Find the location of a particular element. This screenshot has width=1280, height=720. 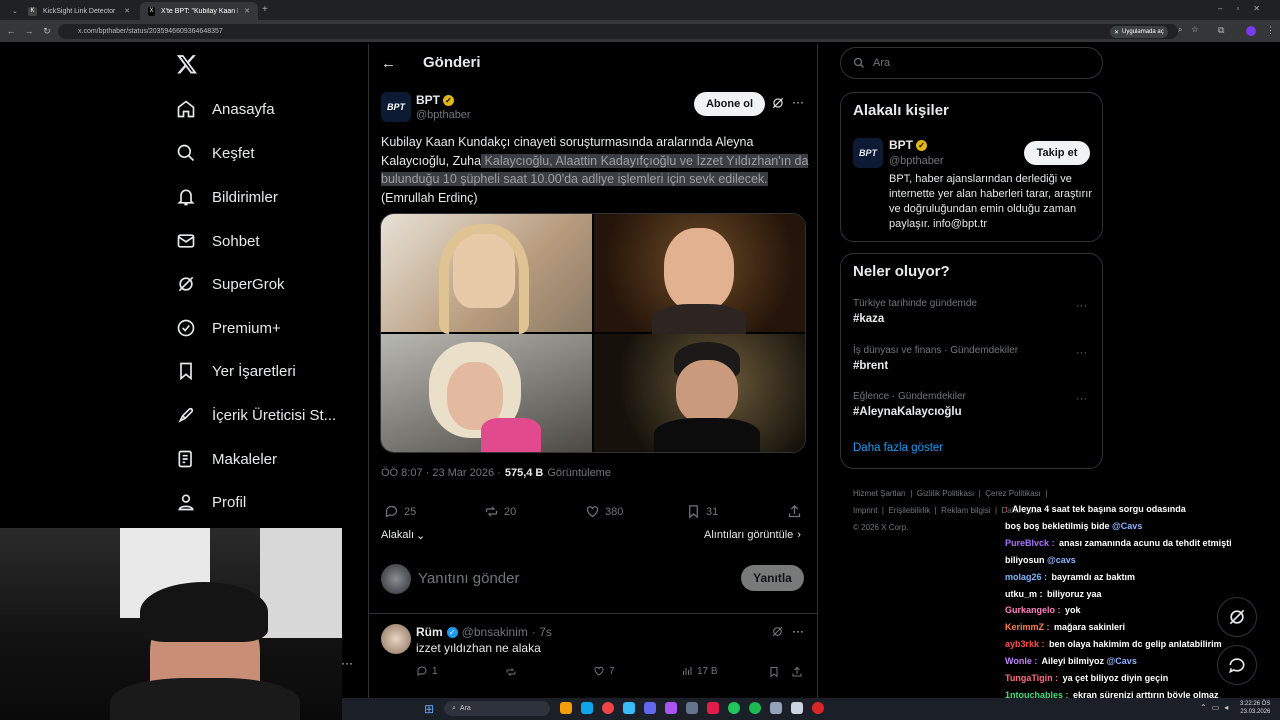

repost-action: 20 is located at coordinates (500, 511).